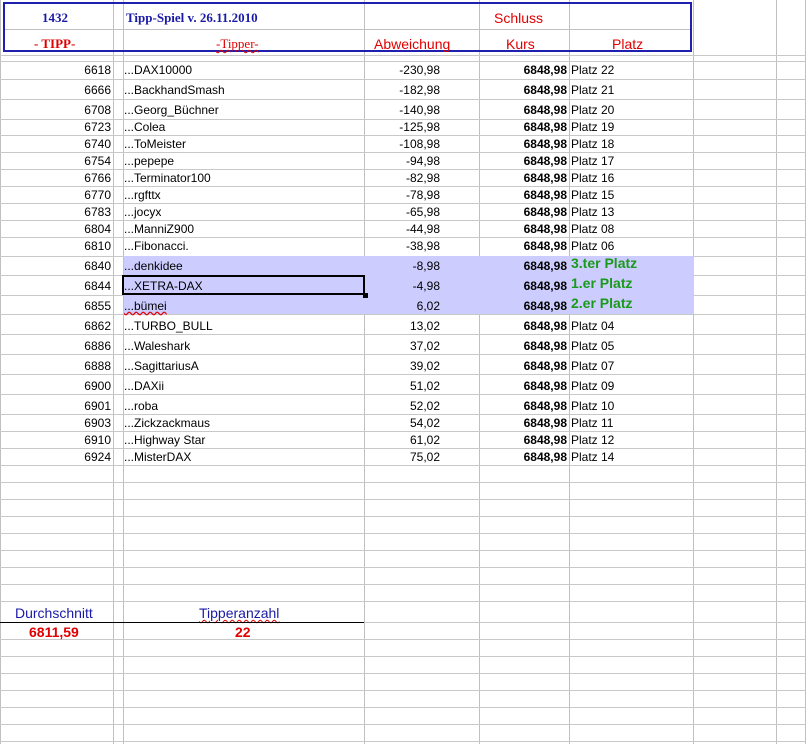 Image resolution: width=806 pixels, height=744 pixels. Describe the element at coordinates (604, 263) in the screenshot. I see `platz-cell: 3.ter Platz` at that location.